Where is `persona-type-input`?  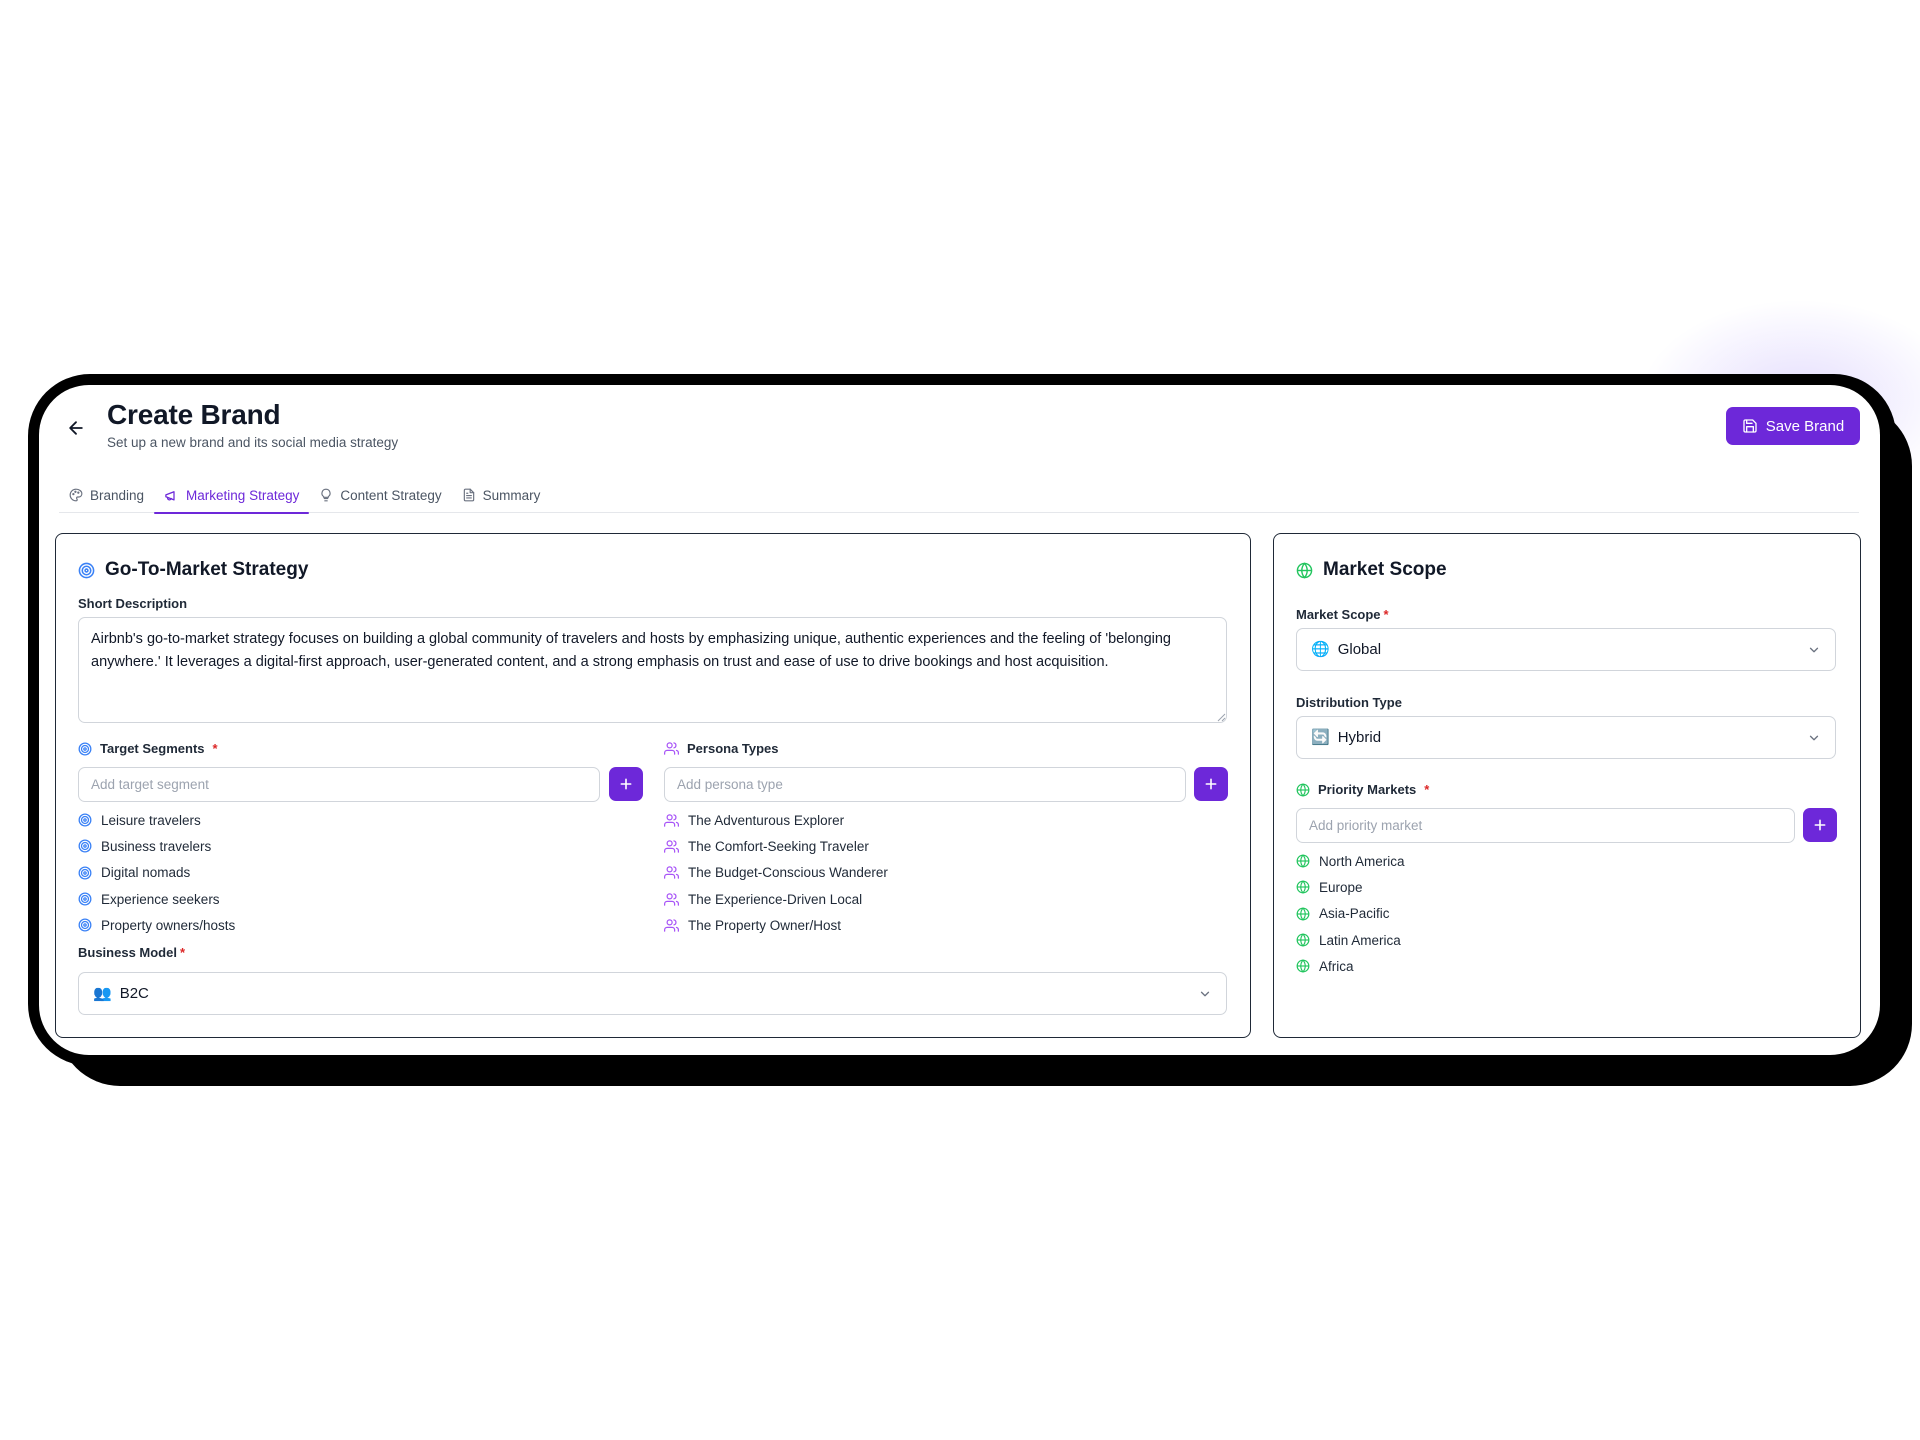 persona-type-input is located at coordinates (925, 784).